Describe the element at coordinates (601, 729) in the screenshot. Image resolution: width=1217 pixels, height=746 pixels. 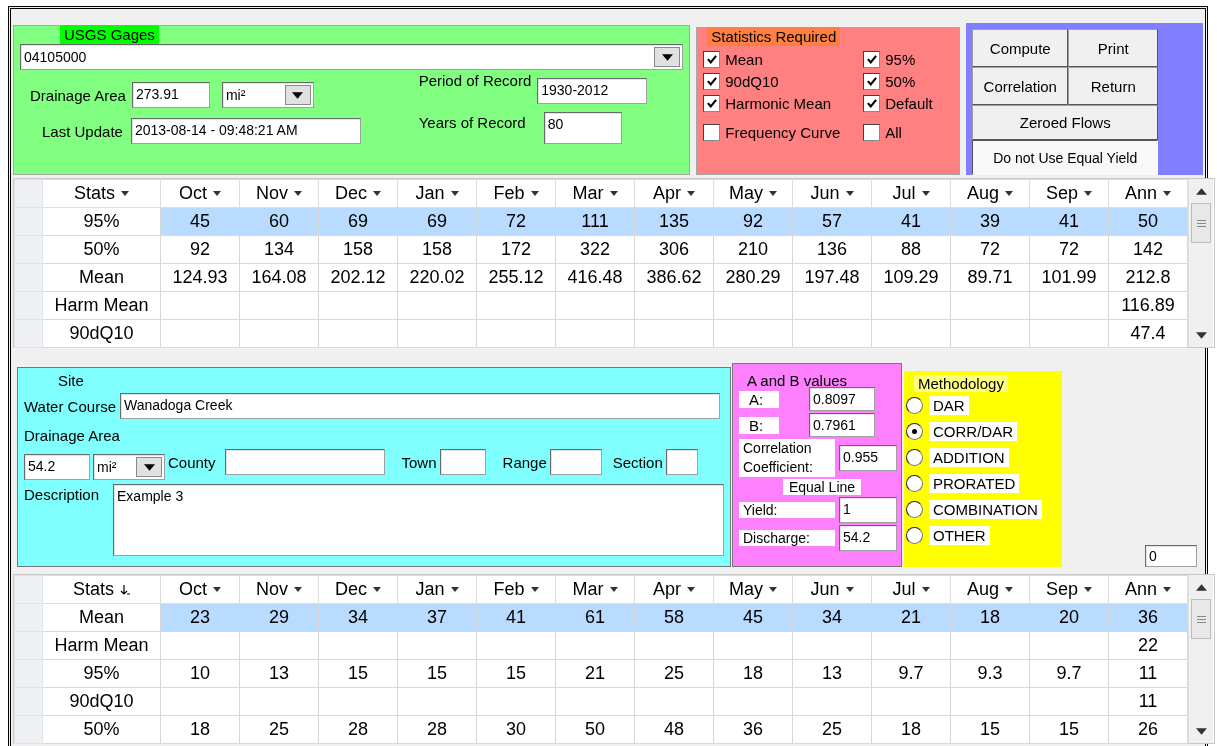
I see `table-row: 50% 18 25 28 28 30 50 48 36 25 18 15 15 26` at that location.